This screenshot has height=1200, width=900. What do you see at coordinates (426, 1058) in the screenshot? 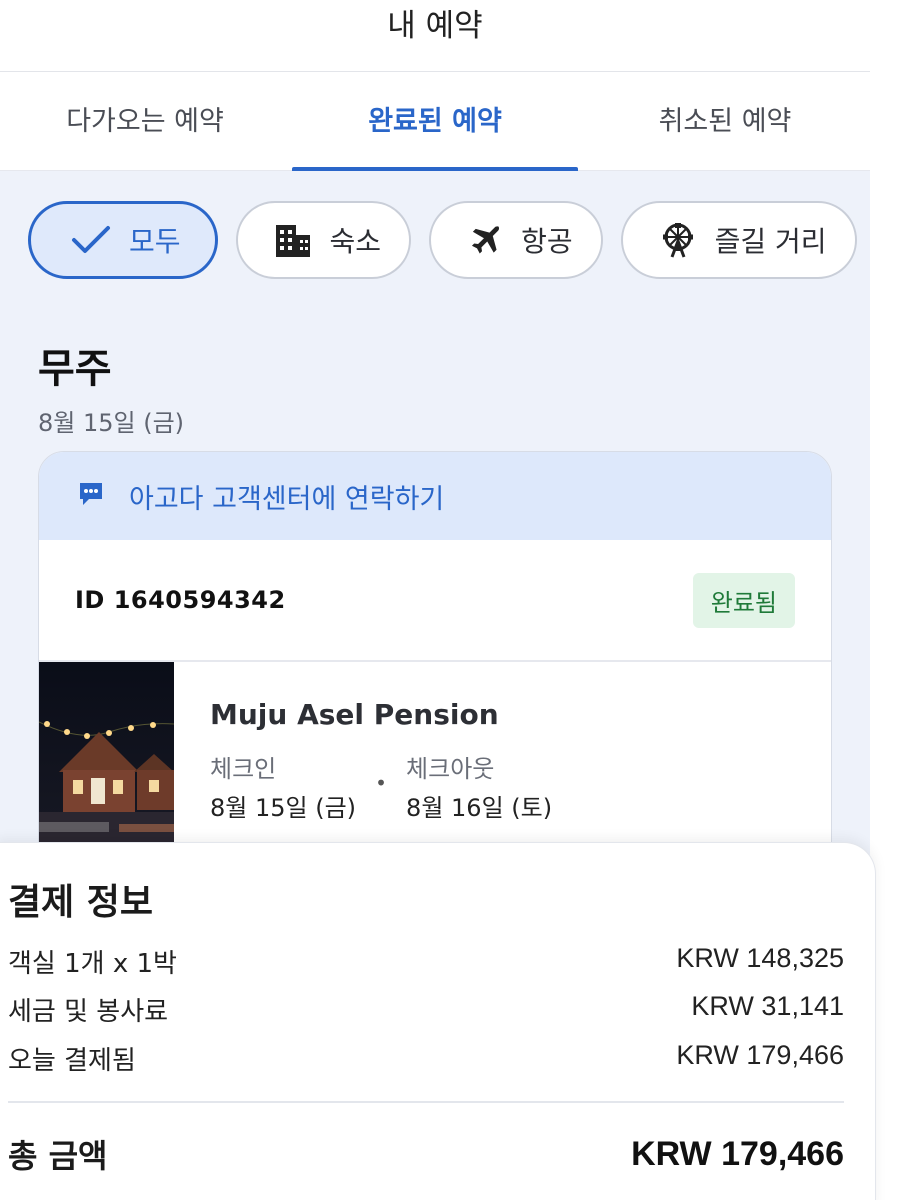
I see `payment-row-paid-today: 오늘 결제됨 KRW 179,466` at bounding box center [426, 1058].